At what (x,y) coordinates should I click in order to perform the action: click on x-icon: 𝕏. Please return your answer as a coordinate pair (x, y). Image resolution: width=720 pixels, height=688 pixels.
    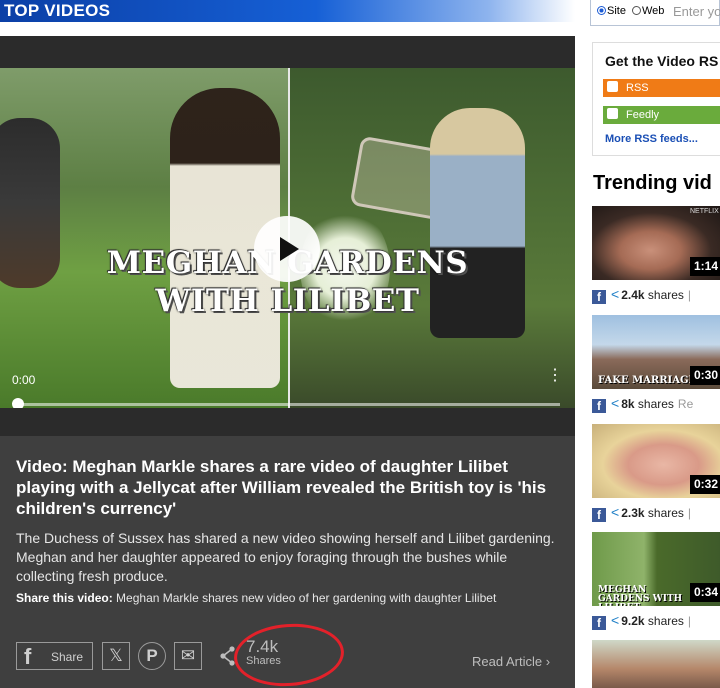
    Looking at the image, I should click on (116, 655).